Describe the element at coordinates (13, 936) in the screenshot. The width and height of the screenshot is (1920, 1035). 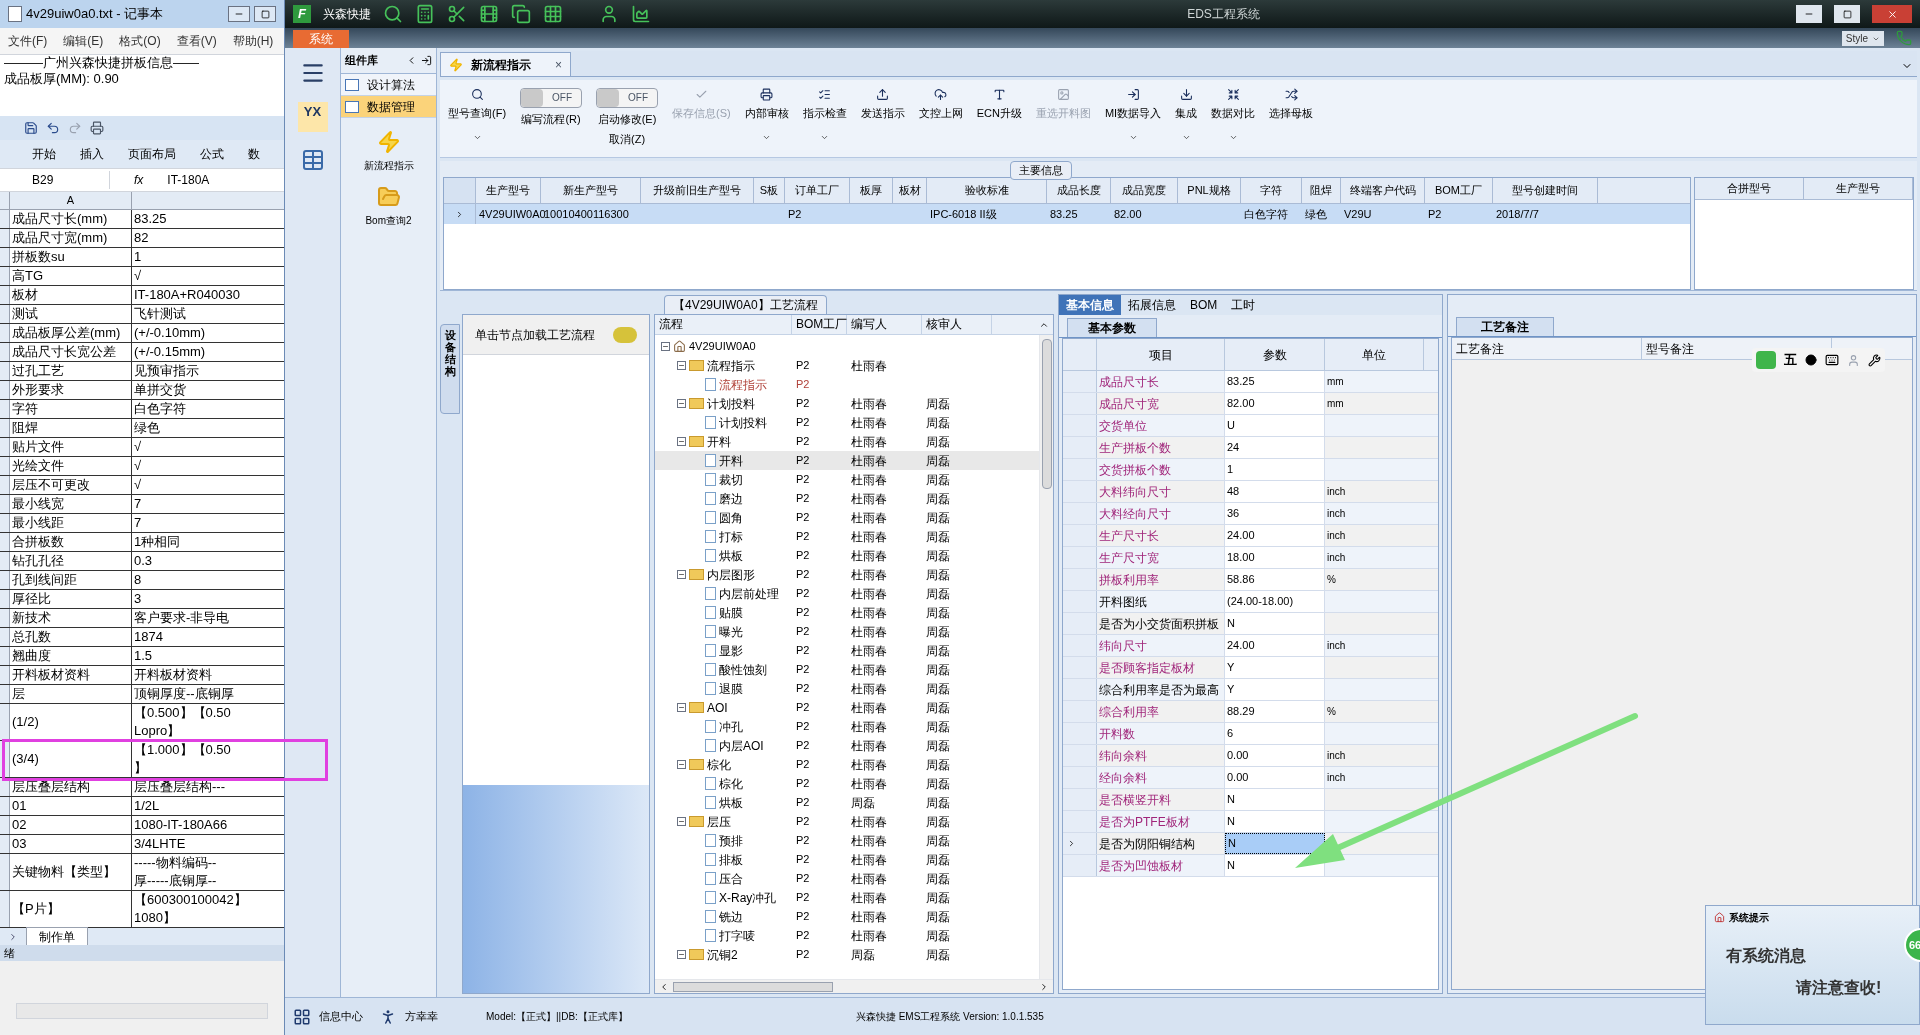
I see `sheet-nav-icon` at that location.